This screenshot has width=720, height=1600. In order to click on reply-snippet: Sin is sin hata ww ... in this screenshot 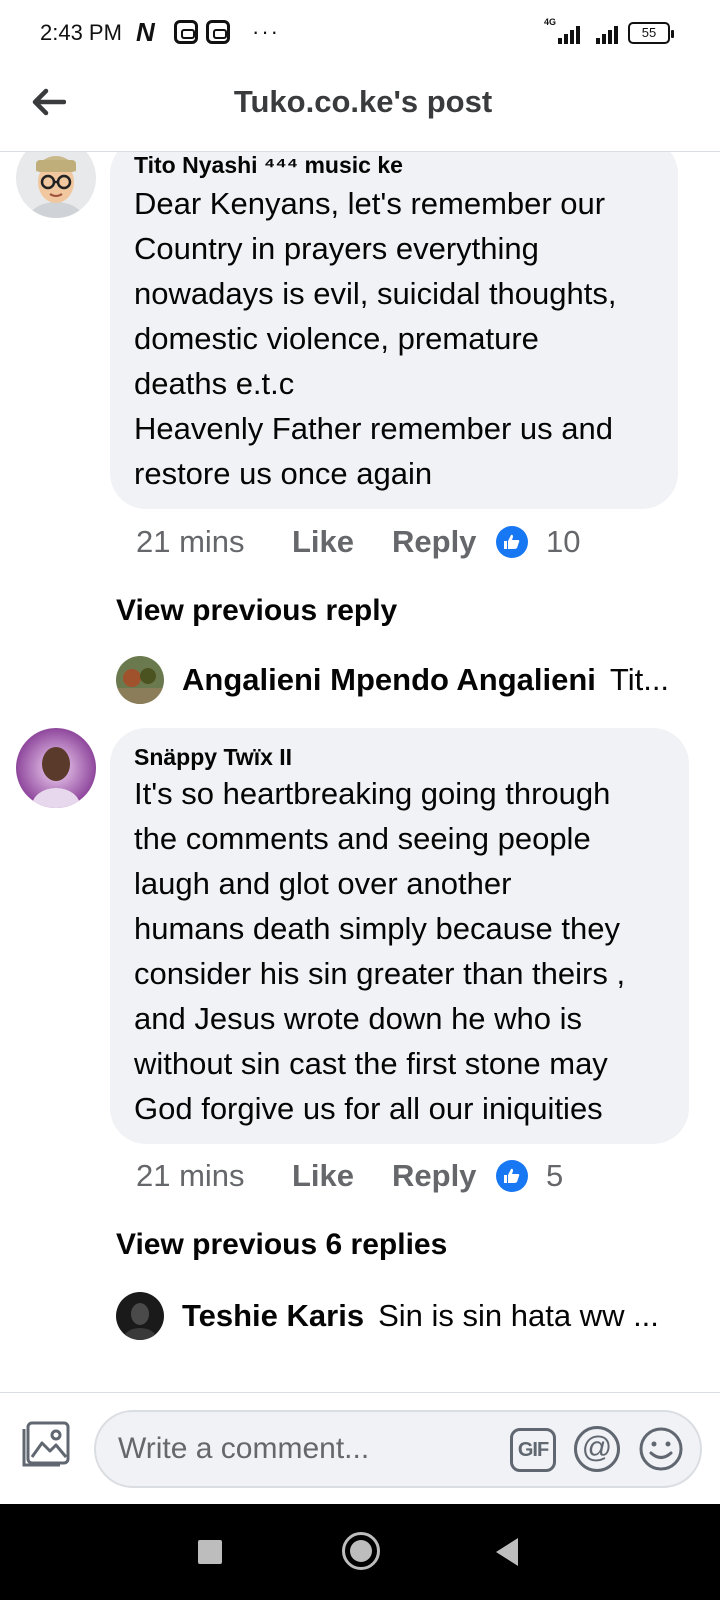, I will do `click(518, 1315)`.